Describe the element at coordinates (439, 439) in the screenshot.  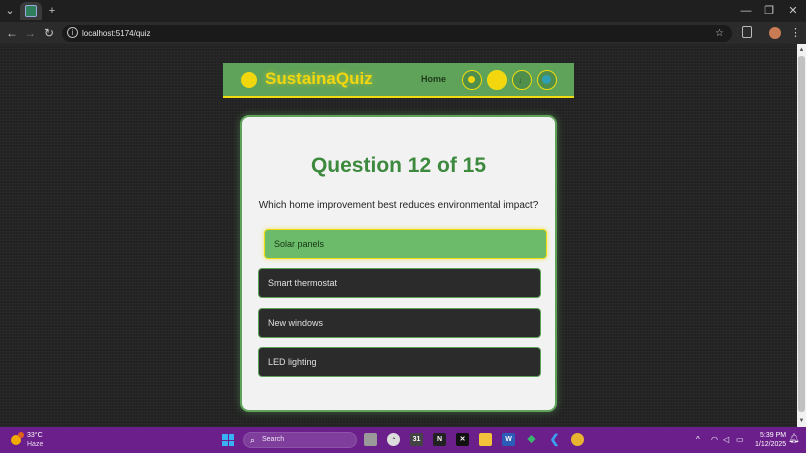
I see `notion-icon: N` at that location.